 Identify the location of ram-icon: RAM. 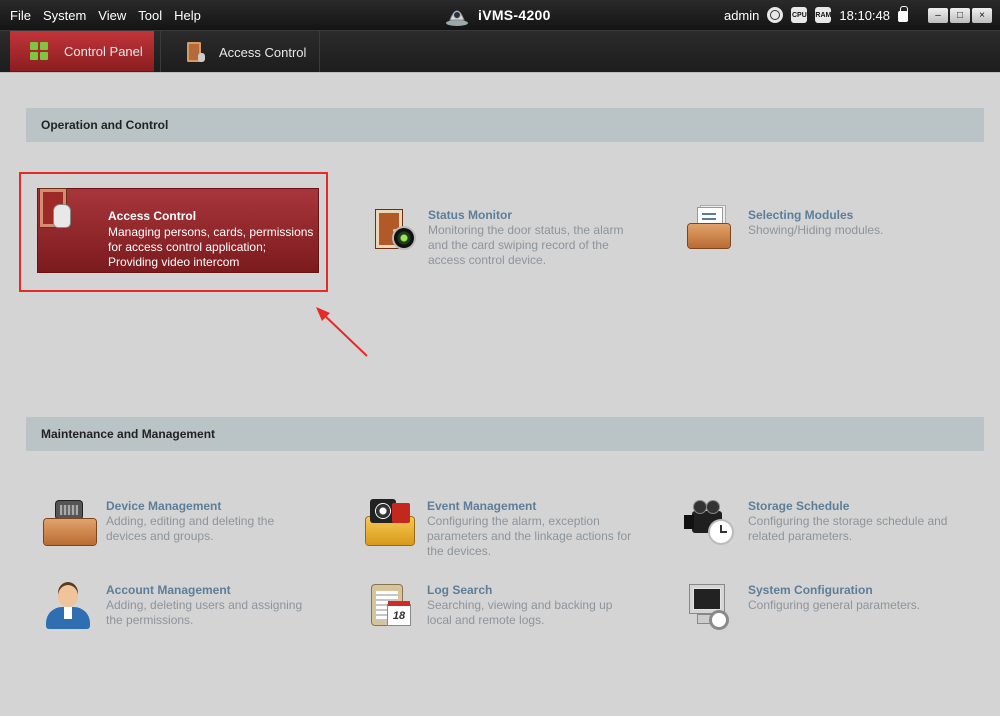
(823, 15).